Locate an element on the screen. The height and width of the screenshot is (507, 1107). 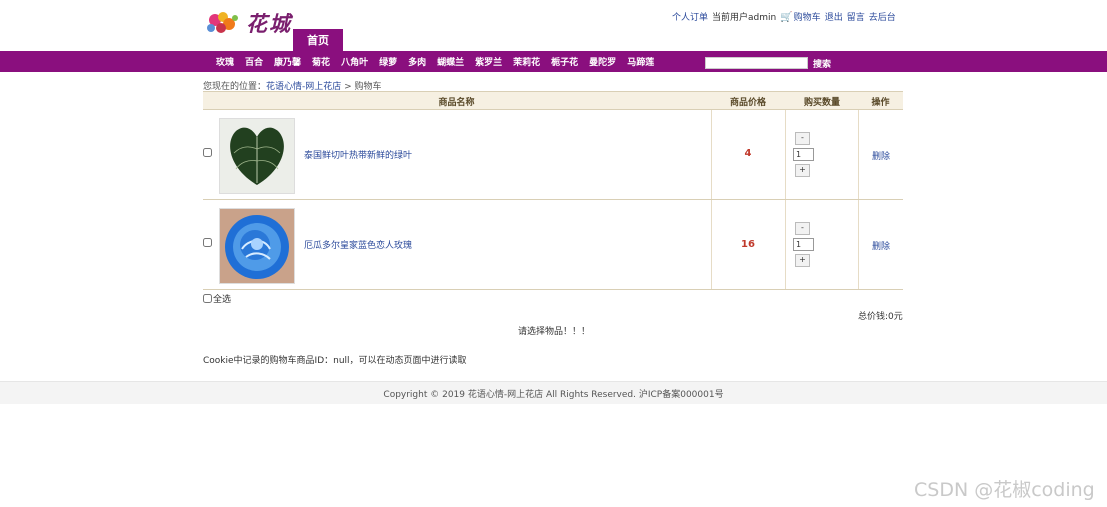
select-all-checkbox is located at coordinates (207, 298).